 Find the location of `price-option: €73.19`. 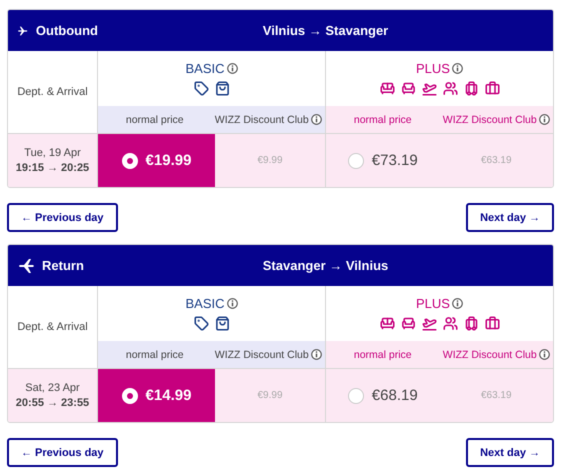

price-option: €73.19 is located at coordinates (383, 160).